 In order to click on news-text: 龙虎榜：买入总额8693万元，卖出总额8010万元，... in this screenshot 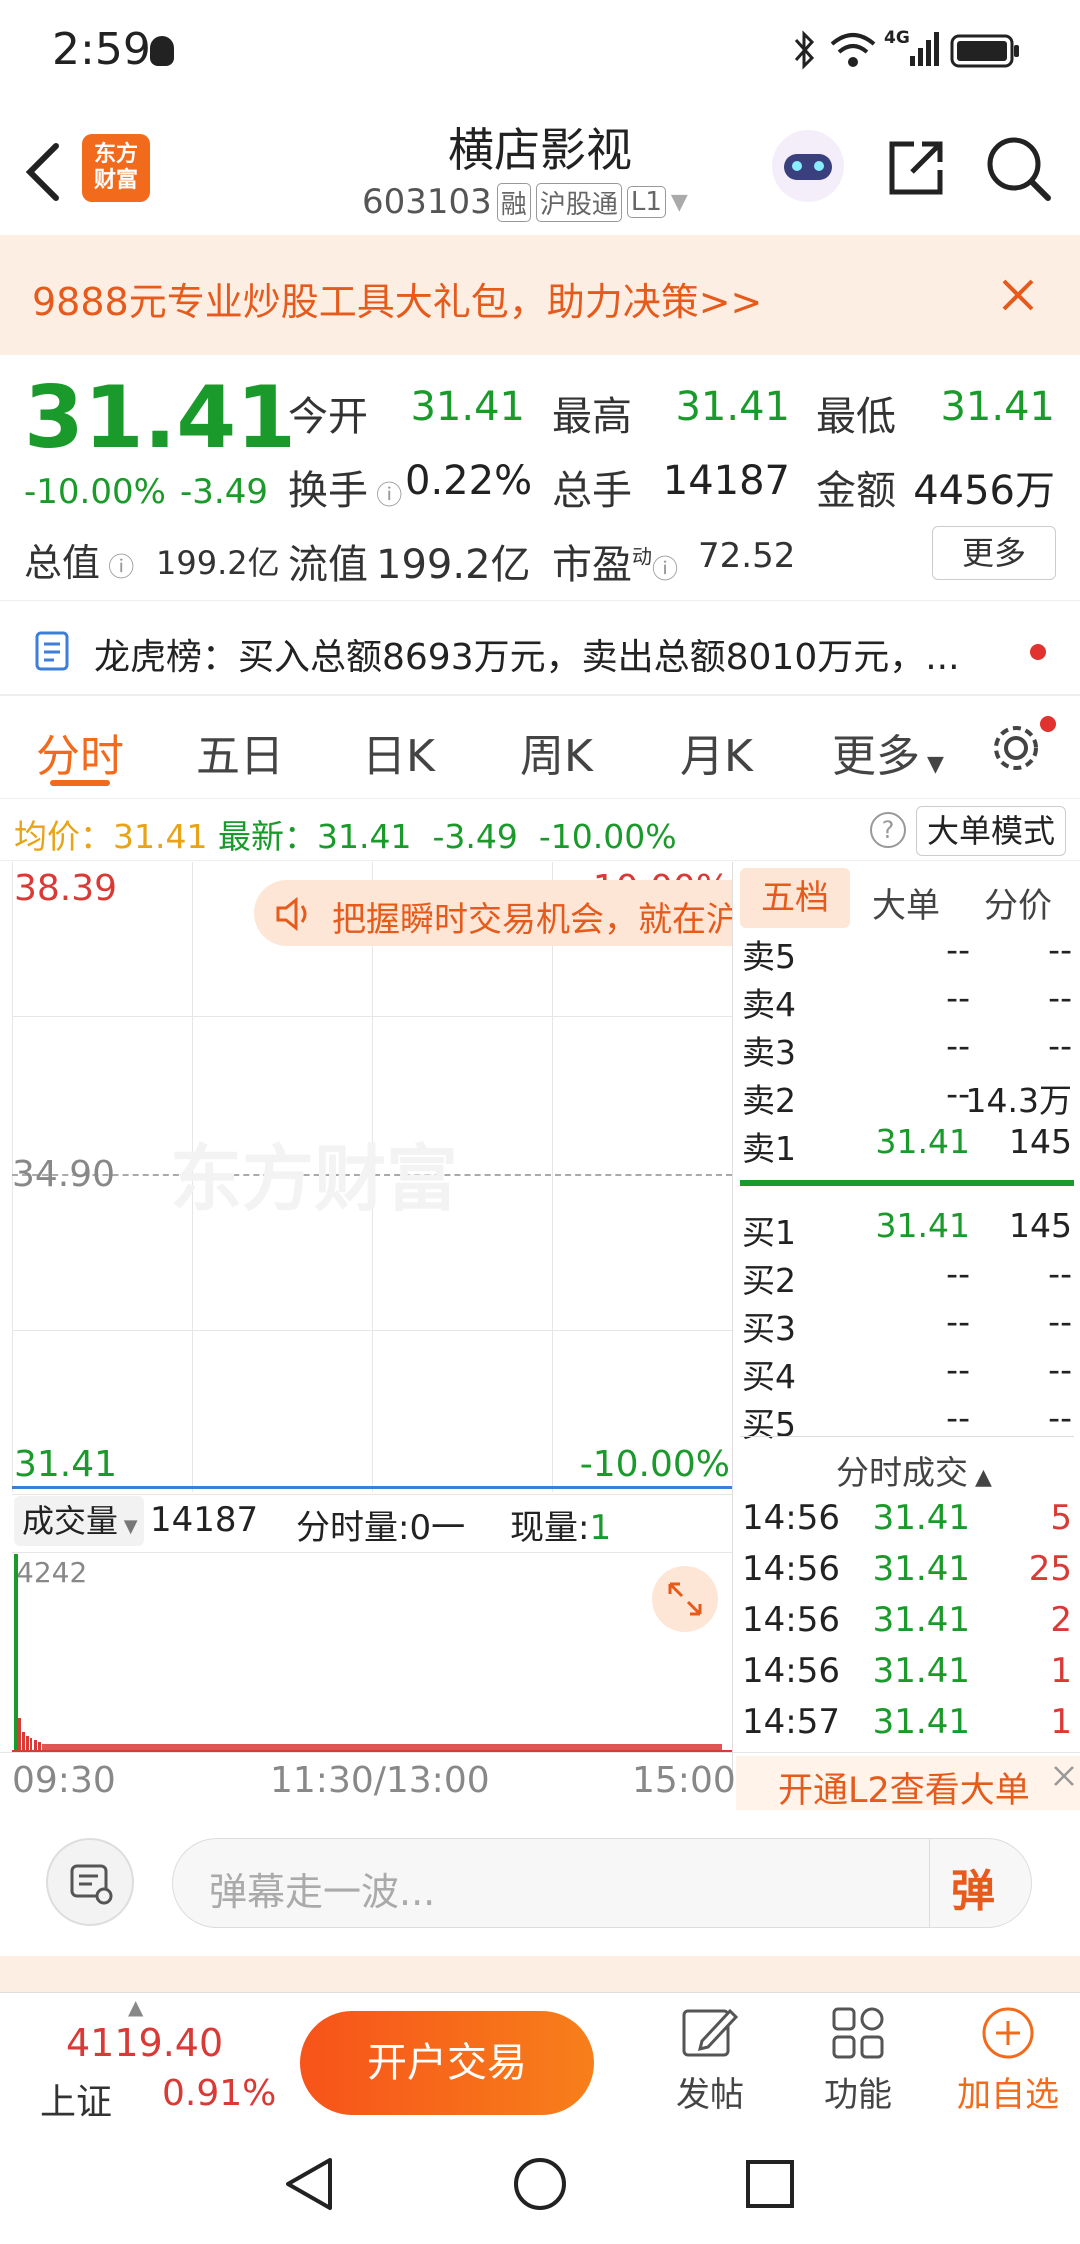, I will do `click(527, 657)`.